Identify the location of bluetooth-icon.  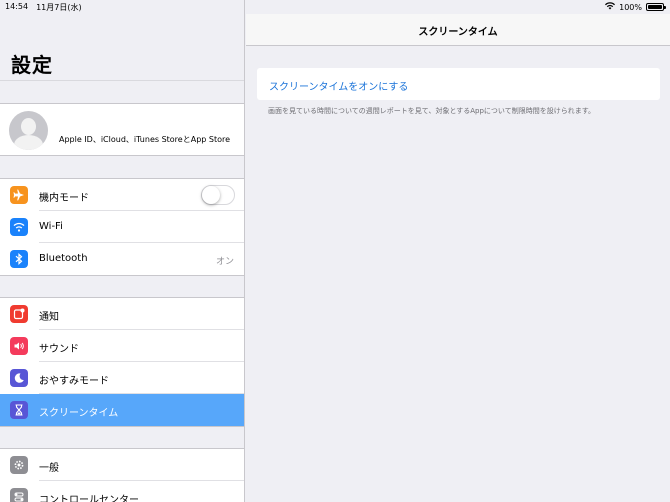
(19, 259).